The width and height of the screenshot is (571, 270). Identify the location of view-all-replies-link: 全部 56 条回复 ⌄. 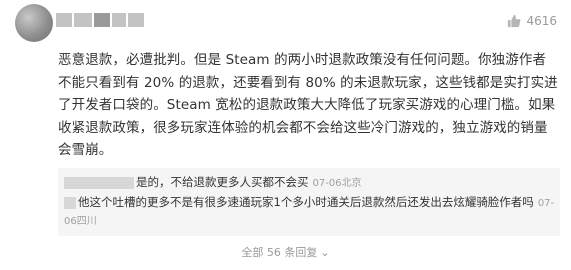
(285, 252).